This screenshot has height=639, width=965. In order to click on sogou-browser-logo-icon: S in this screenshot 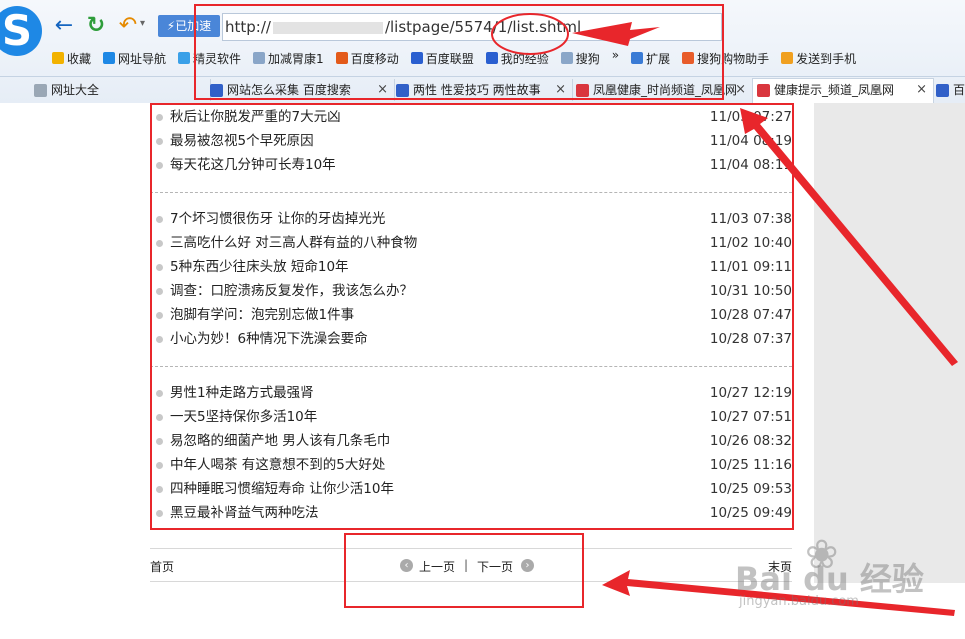, I will do `click(21, 31)`.